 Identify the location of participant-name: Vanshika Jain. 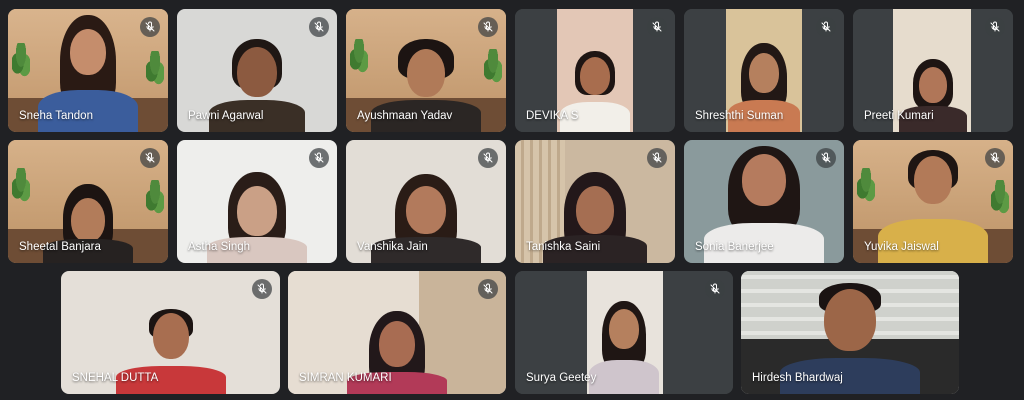
(392, 247).